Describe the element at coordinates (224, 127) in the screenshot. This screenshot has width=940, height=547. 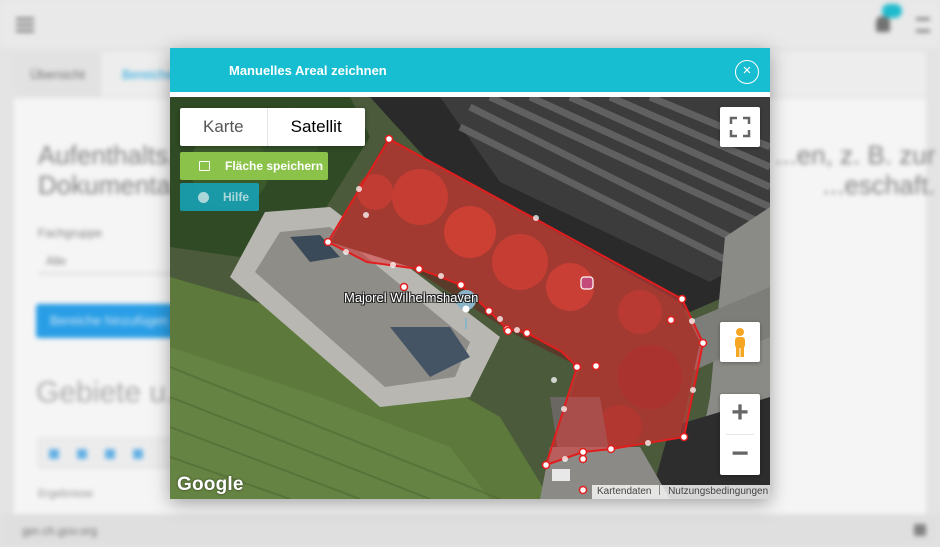
I see `map-type-karte: Karte` at that location.